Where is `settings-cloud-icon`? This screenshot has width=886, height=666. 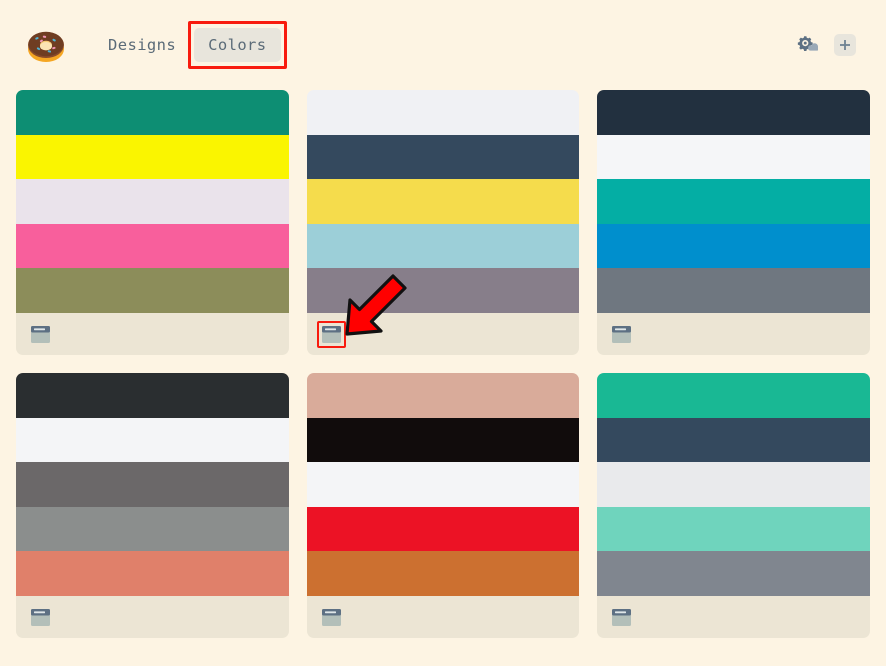
settings-cloud-icon is located at coordinates (807, 45).